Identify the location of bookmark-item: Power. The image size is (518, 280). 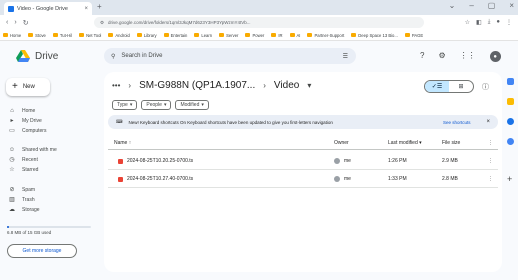
(254, 35).